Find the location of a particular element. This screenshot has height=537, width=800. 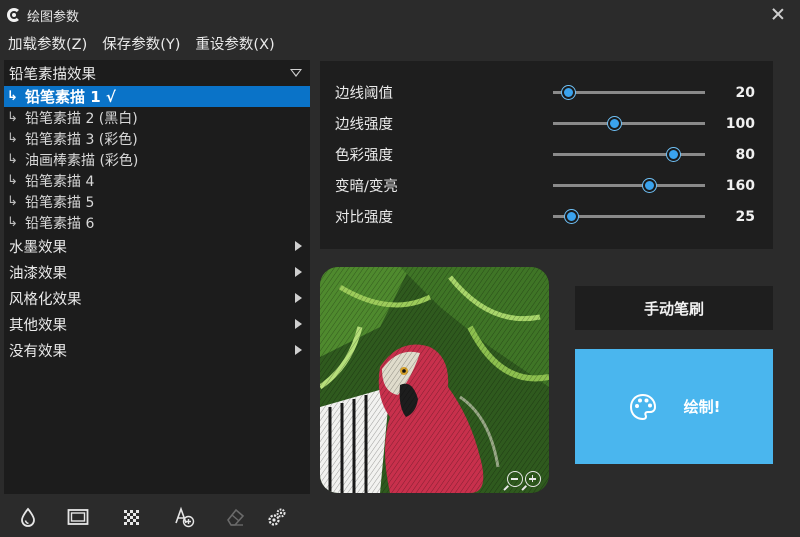

effect-item-label: 铅笔素描 3 (彩色) is located at coordinates (81, 139).